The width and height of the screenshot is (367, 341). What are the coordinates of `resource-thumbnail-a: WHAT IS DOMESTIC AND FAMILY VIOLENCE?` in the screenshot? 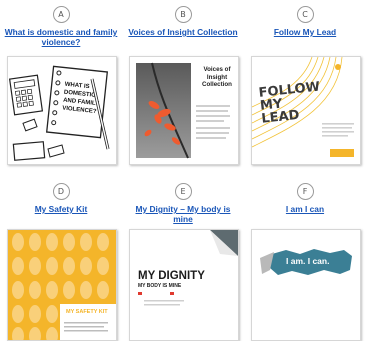 It's located at (62, 110).